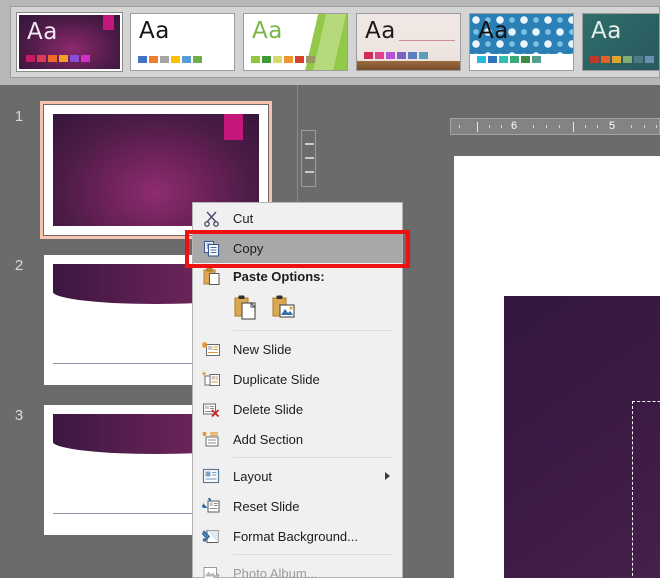 This screenshot has height=578, width=660. What do you see at coordinates (211, 536) in the screenshot?
I see `format-background-icon` at bounding box center [211, 536].